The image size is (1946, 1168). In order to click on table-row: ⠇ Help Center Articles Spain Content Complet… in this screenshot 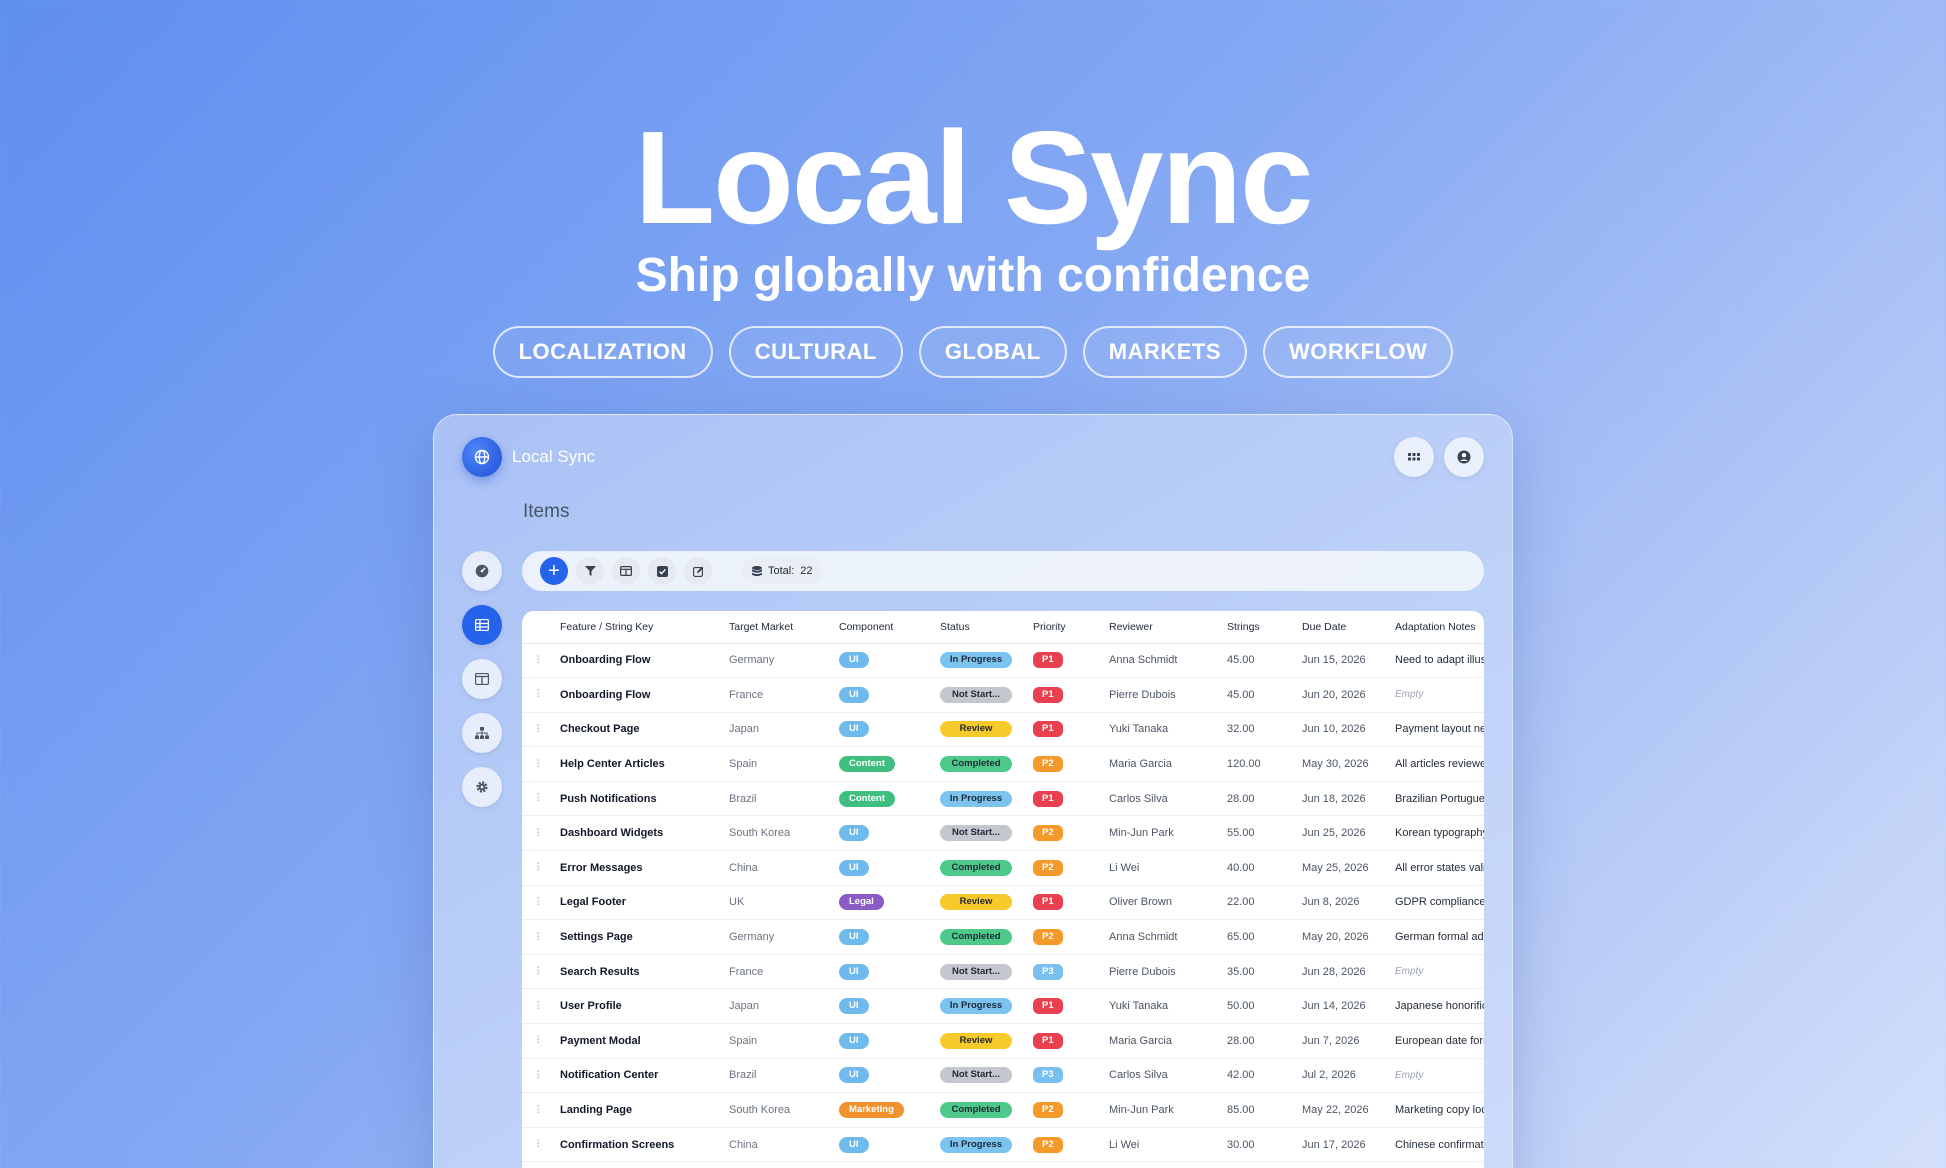, I will do `click(1003, 764)`.